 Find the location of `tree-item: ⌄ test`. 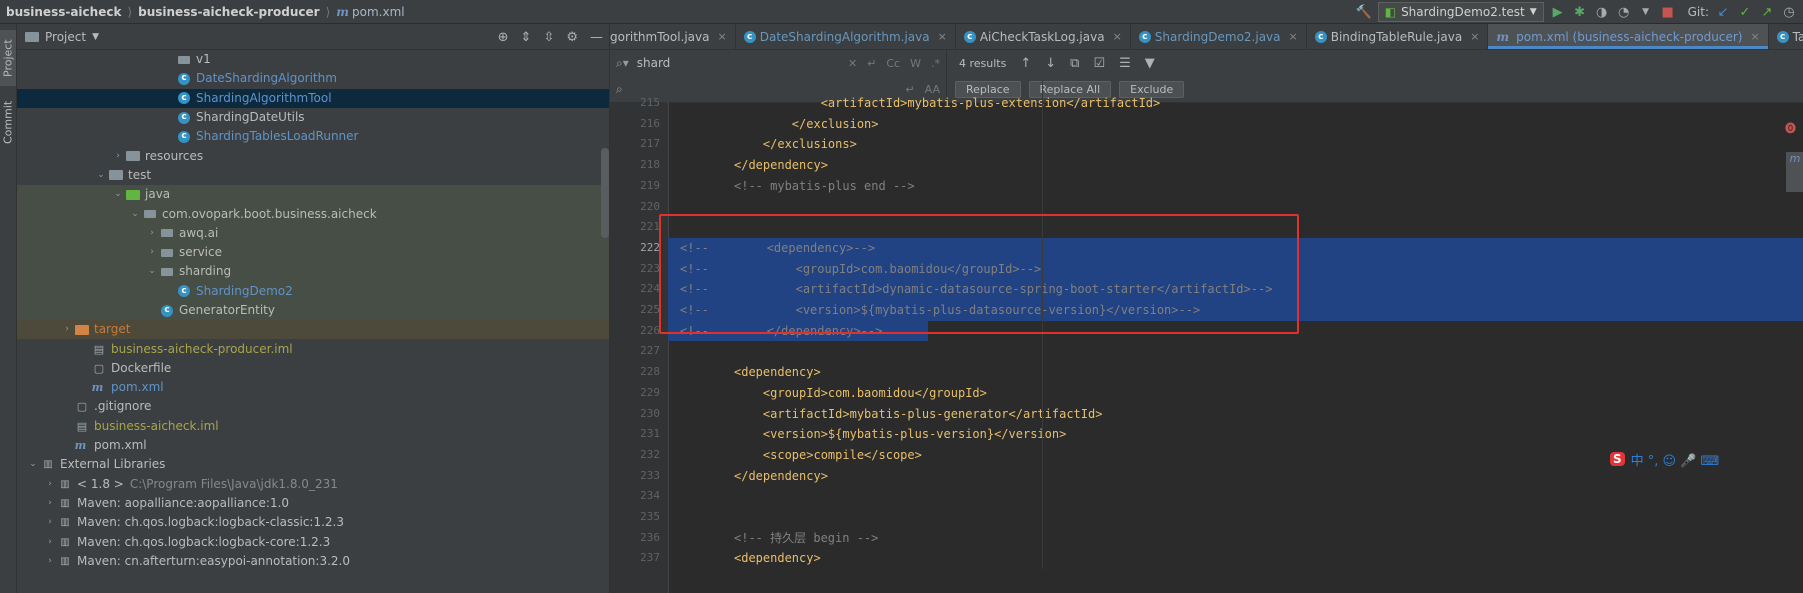

tree-item: ⌄ test is located at coordinates (313, 175).